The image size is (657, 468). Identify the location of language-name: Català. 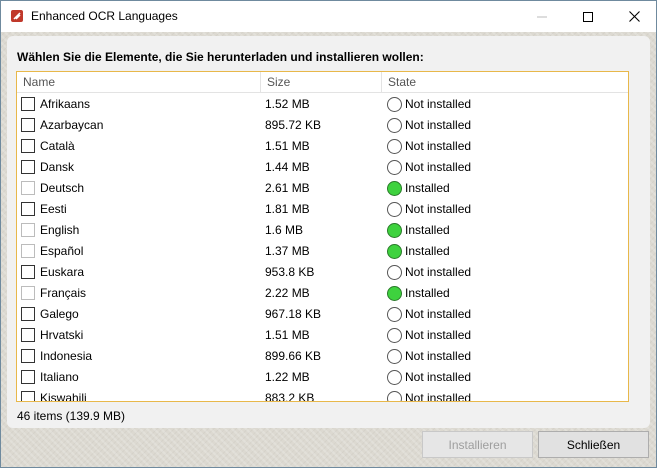
(57, 146).